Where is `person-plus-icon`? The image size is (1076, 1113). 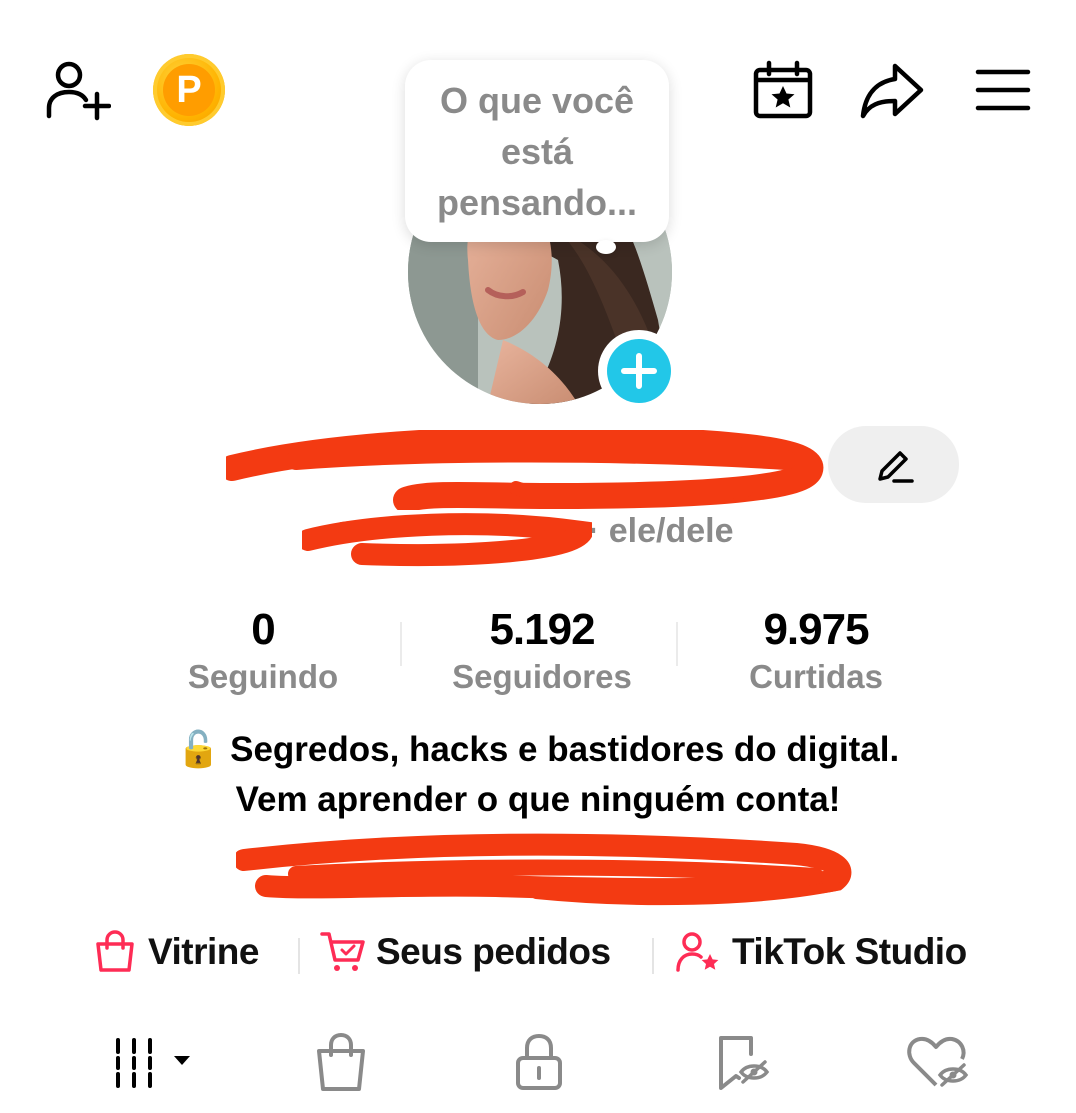 person-plus-icon is located at coordinates (78, 91).